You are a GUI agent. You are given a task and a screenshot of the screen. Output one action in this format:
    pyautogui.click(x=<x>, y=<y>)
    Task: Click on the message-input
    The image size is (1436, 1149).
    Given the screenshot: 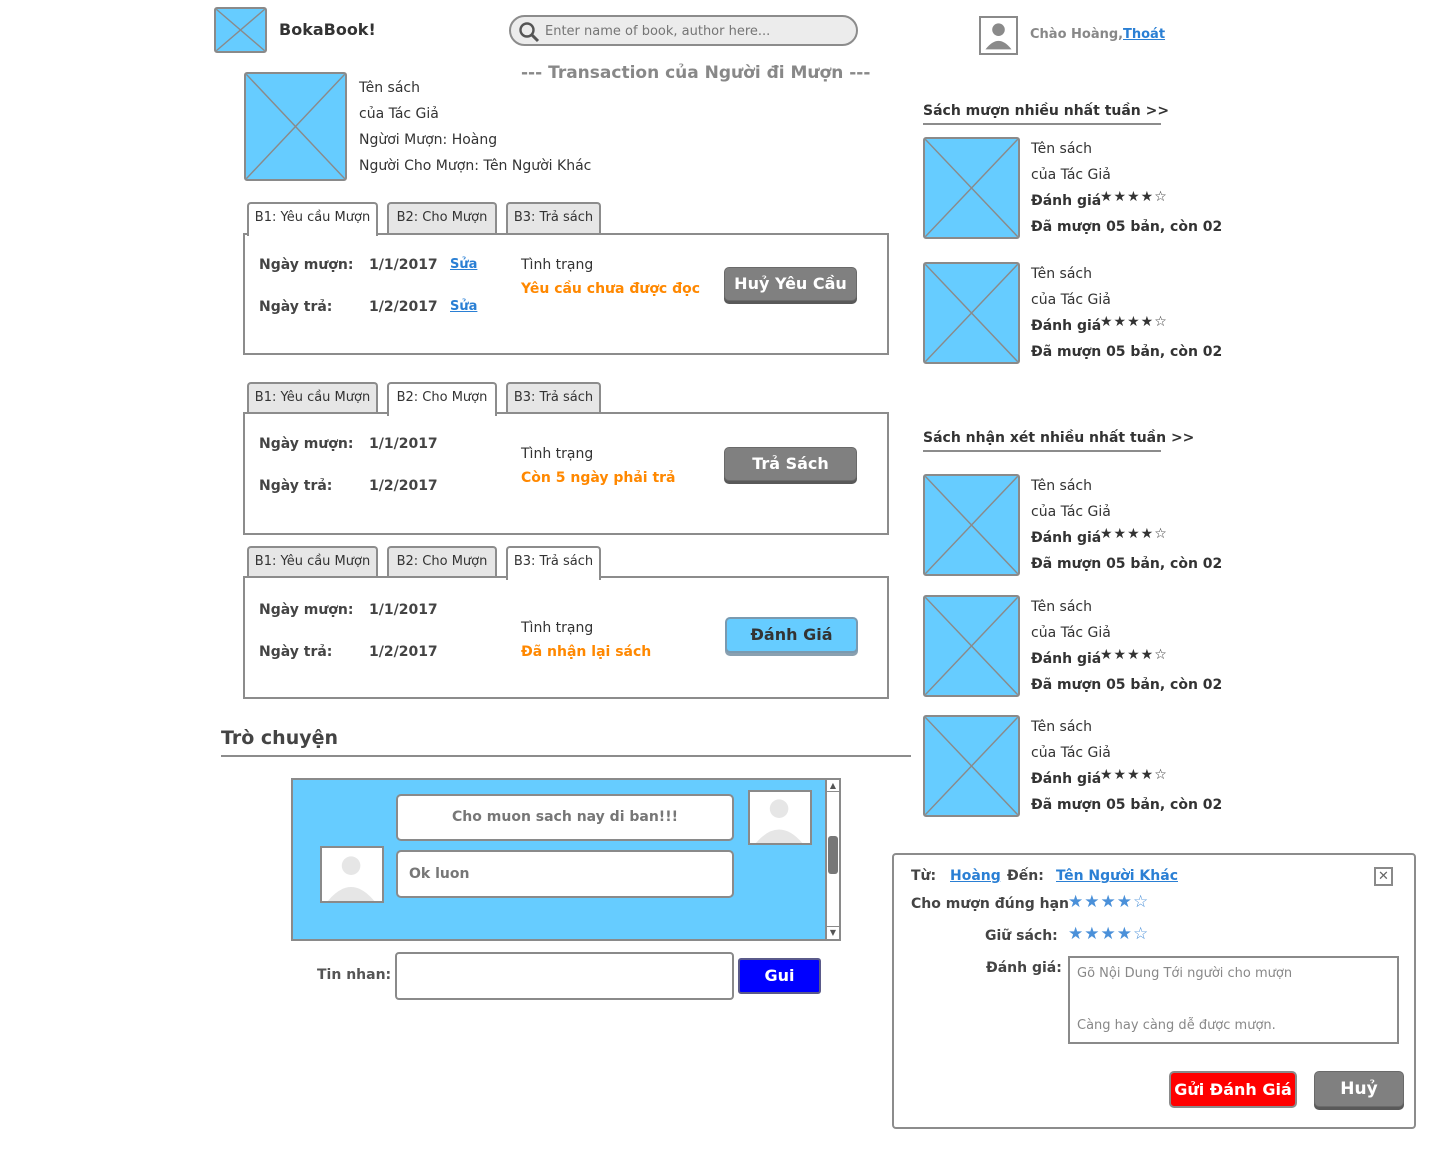 What is the action you would take?
    pyautogui.click(x=564, y=976)
    